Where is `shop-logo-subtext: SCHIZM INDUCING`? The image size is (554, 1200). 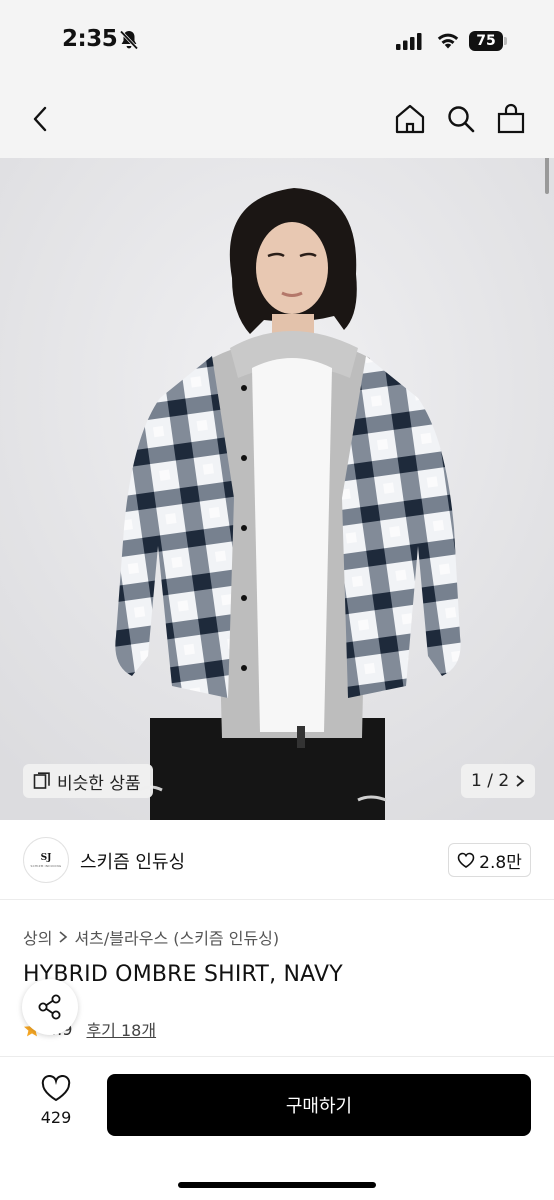
shop-logo-subtext: SCHIZM INDUCING is located at coordinates (46, 865).